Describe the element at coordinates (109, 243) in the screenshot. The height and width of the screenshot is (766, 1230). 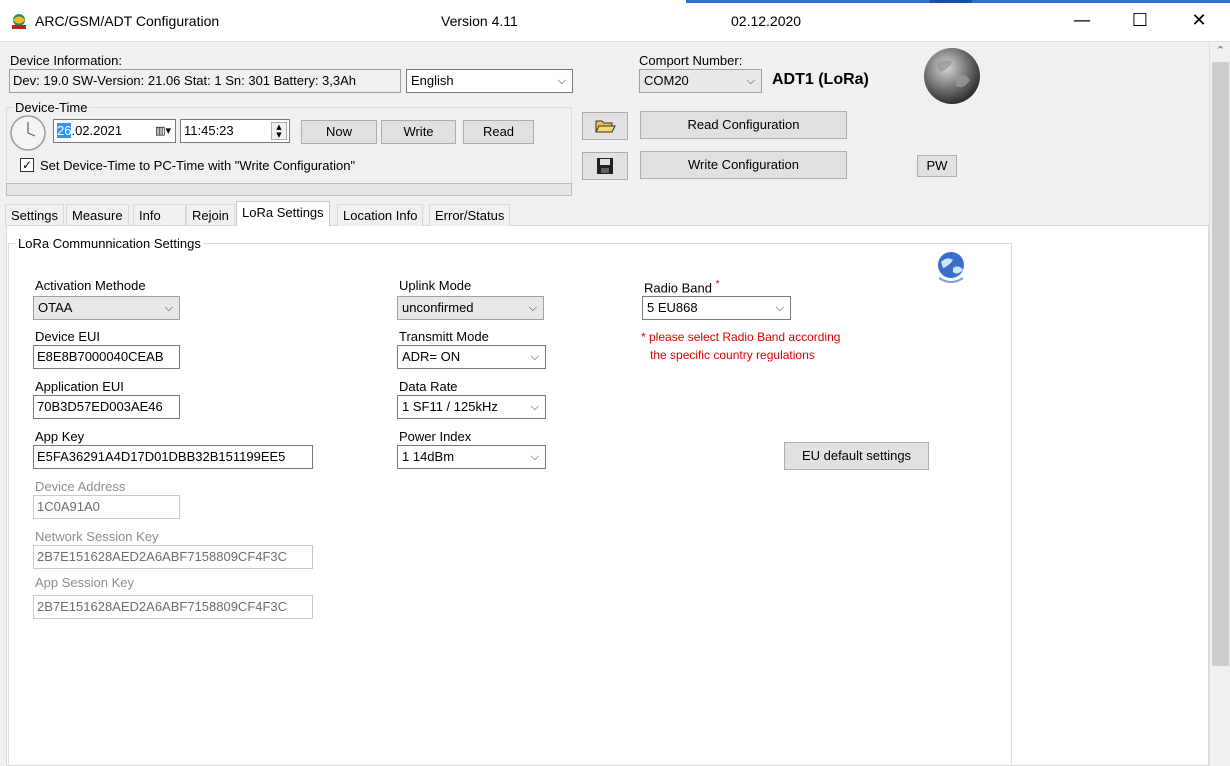
I see `lora-group-title: LoRa Communnication Settings` at that location.